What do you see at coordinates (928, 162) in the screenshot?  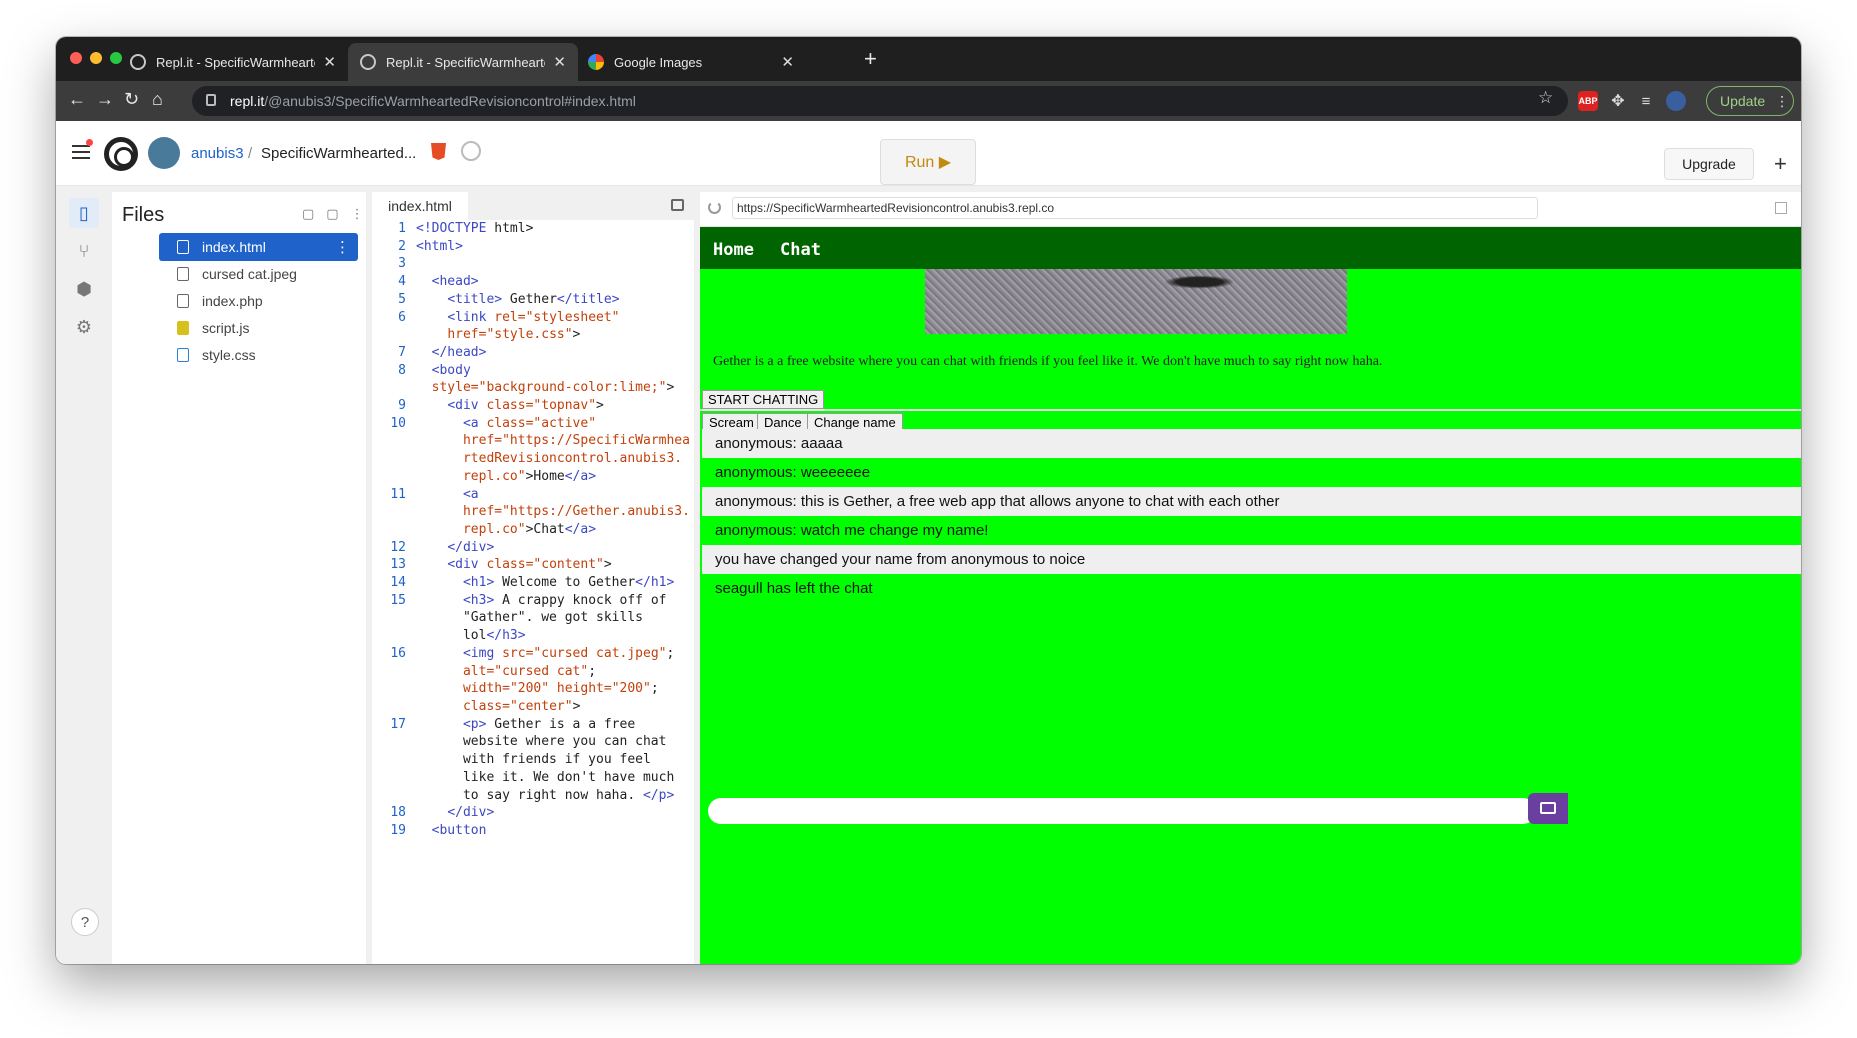 I see `run-button: Run ▶` at bounding box center [928, 162].